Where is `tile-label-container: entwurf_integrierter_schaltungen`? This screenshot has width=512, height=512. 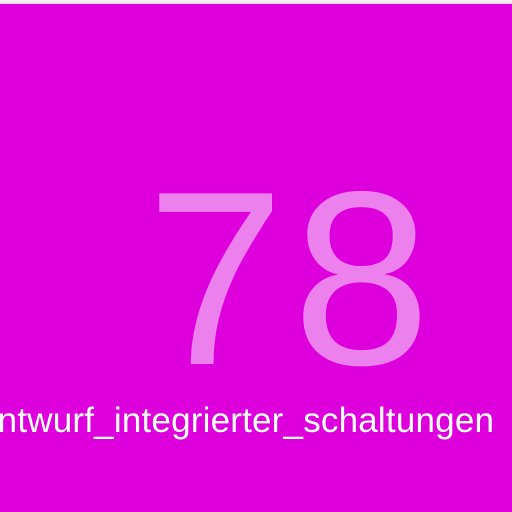 tile-label-container: entwurf_integrierter_schaltungen is located at coordinates (256, 423).